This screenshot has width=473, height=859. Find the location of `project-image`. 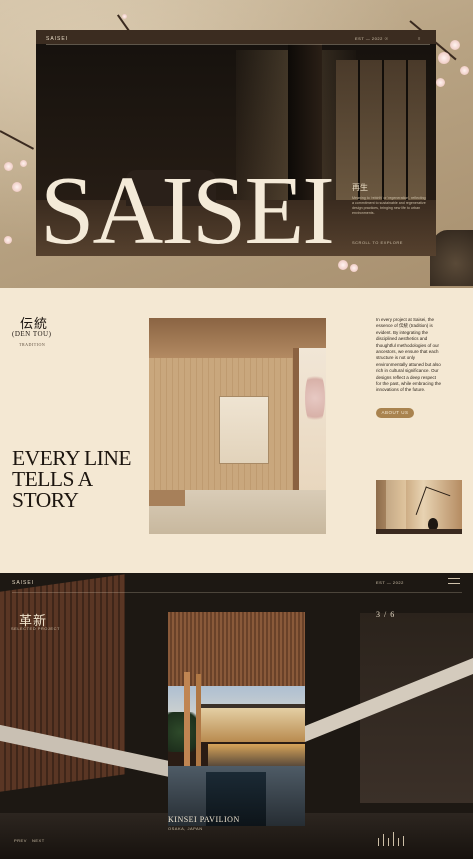

project-image is located at coordinates (236, 719).